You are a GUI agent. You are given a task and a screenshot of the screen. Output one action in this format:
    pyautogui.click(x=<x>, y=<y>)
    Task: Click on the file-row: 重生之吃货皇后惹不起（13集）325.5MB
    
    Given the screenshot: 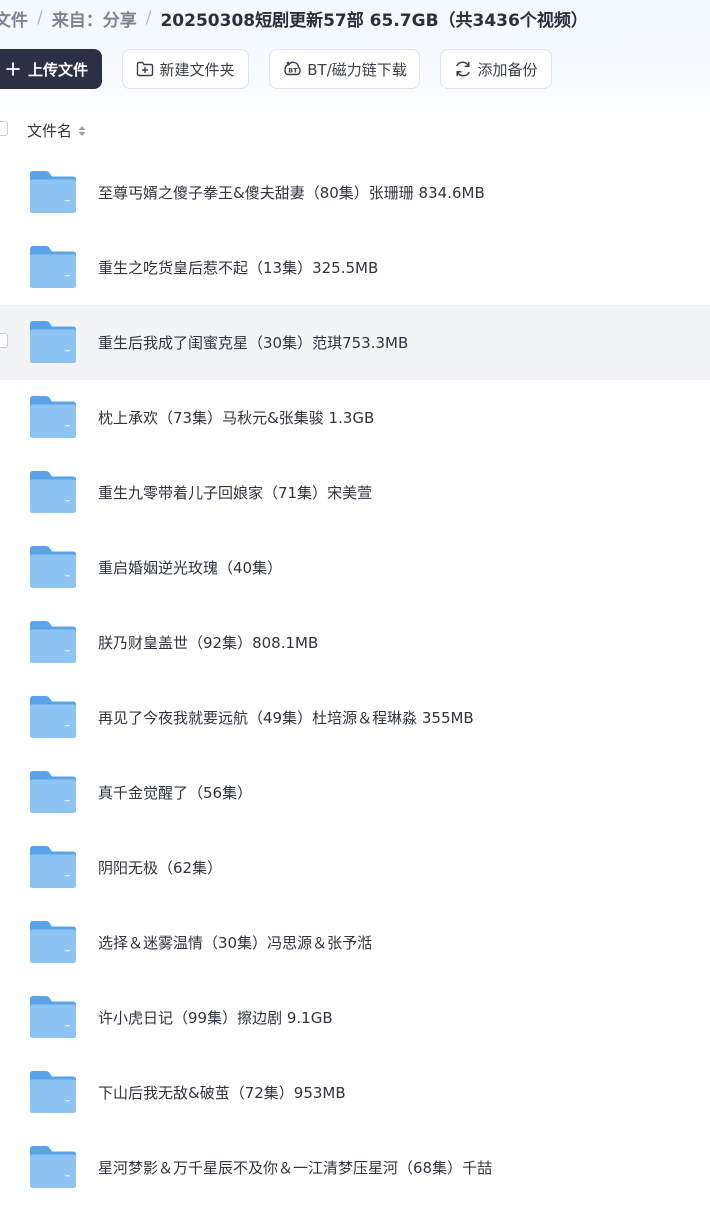 What is the action you would take?
    pyautogui.click(x=355, y=267)
    